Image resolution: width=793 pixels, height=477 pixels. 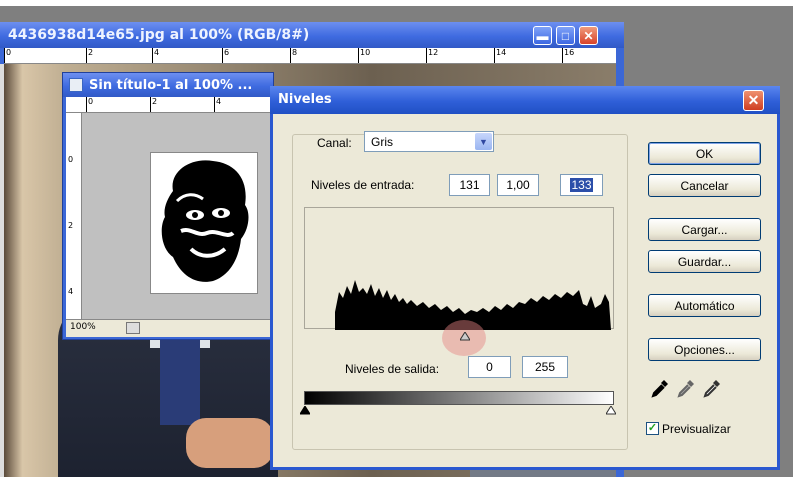 What do you see at coordinates (568, 55) in the screenshot?
I see `ruler-tick: 16` at bounding box center [568, 55].